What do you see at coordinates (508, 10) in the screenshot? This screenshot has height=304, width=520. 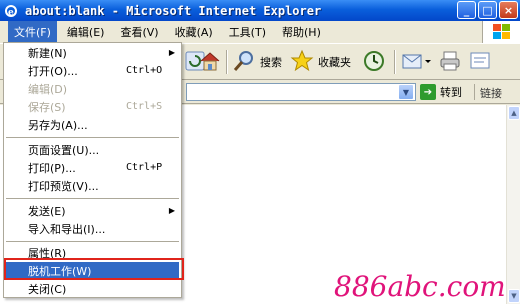 I see `close-button: ×` at bounding box center [508, 10].